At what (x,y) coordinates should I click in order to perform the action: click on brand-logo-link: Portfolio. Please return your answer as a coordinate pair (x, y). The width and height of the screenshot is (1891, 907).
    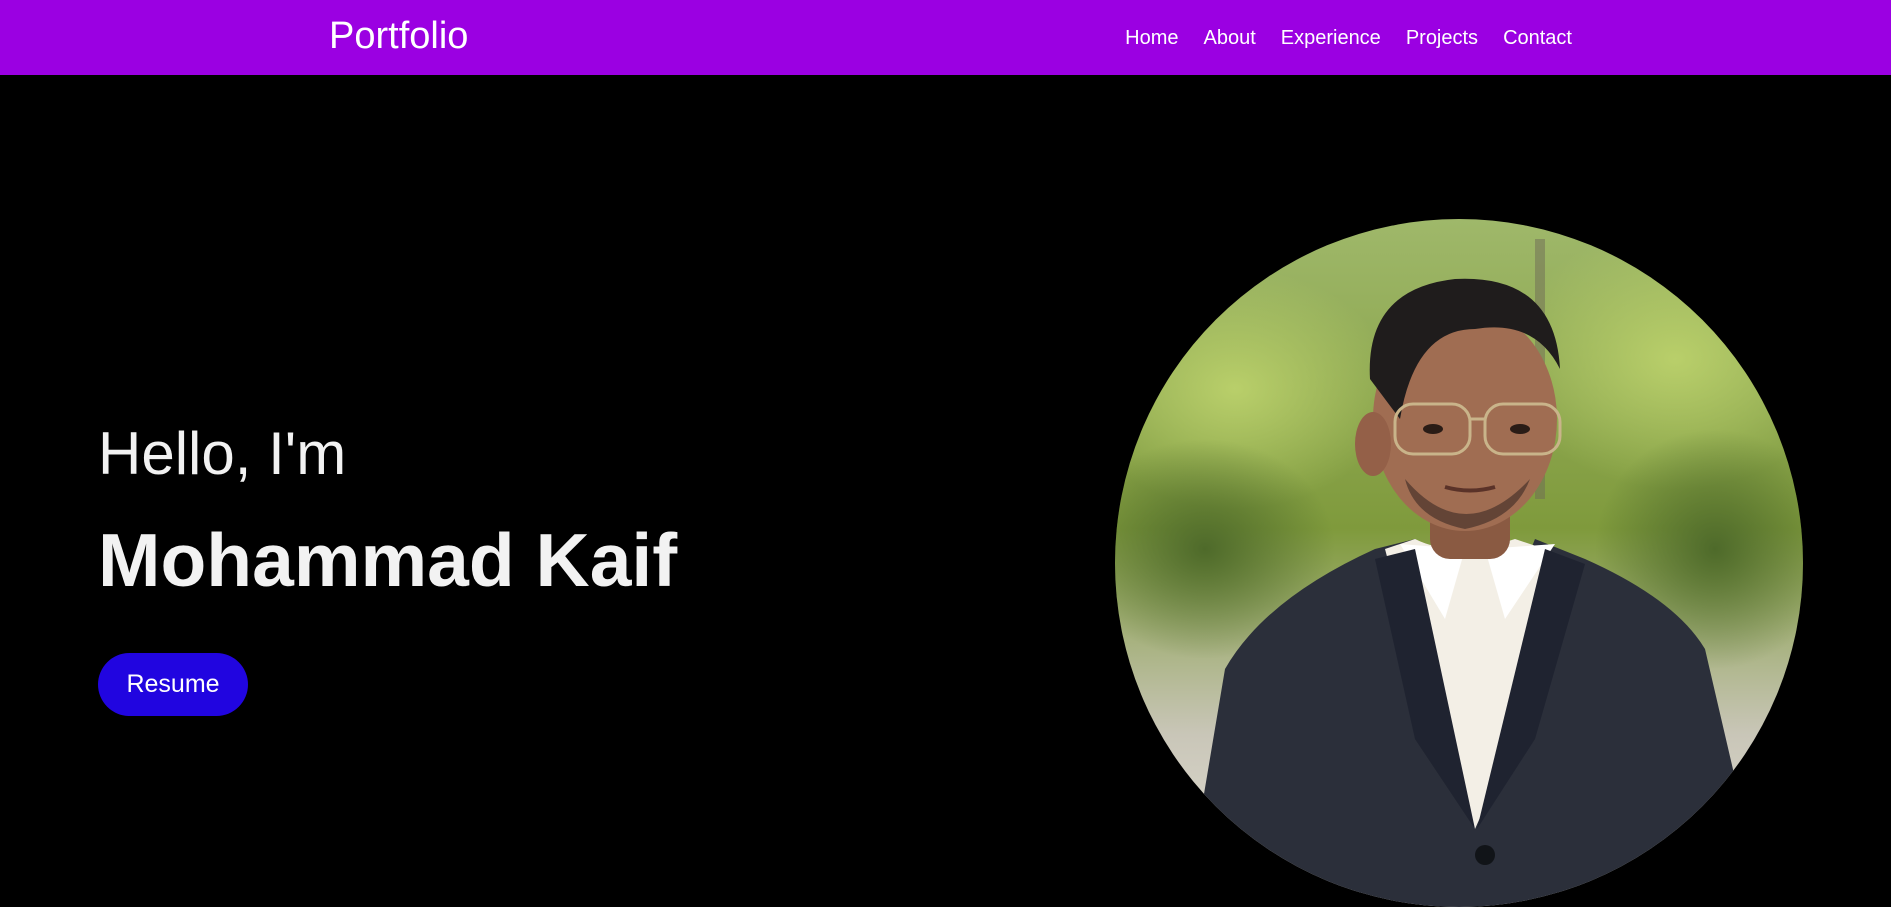
    Looking at the image, I should click on (398, 36).